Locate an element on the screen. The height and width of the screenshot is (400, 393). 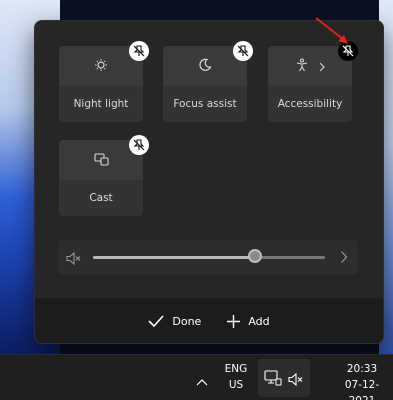
quick-settings-footer: Done Add is located at coordinates (209, 320).